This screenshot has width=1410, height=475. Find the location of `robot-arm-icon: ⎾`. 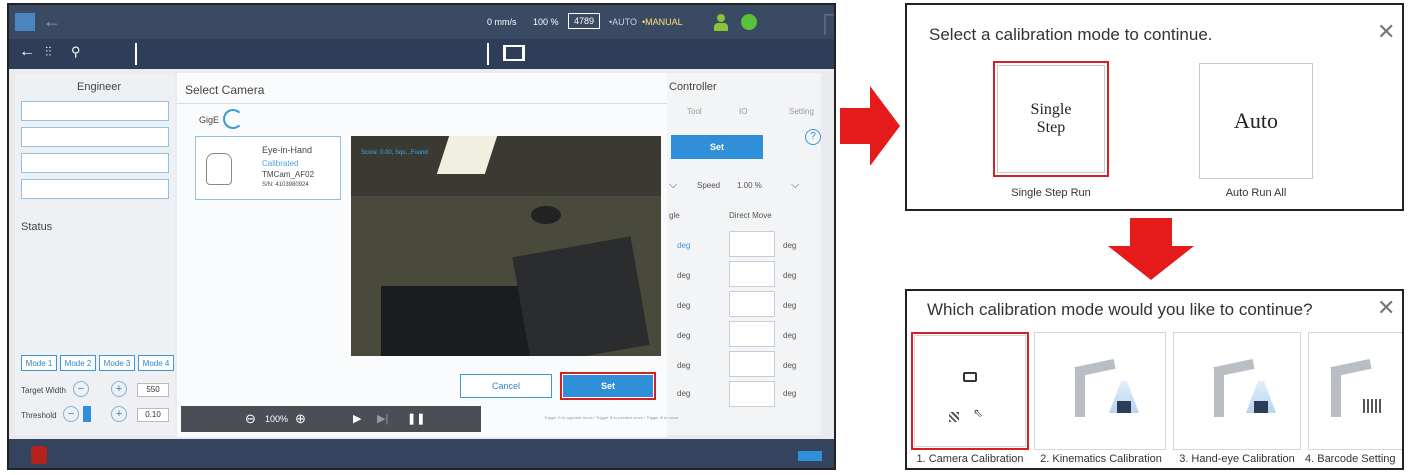

robot-arm-icon: ⎾ is located at coordinates (824, 23).